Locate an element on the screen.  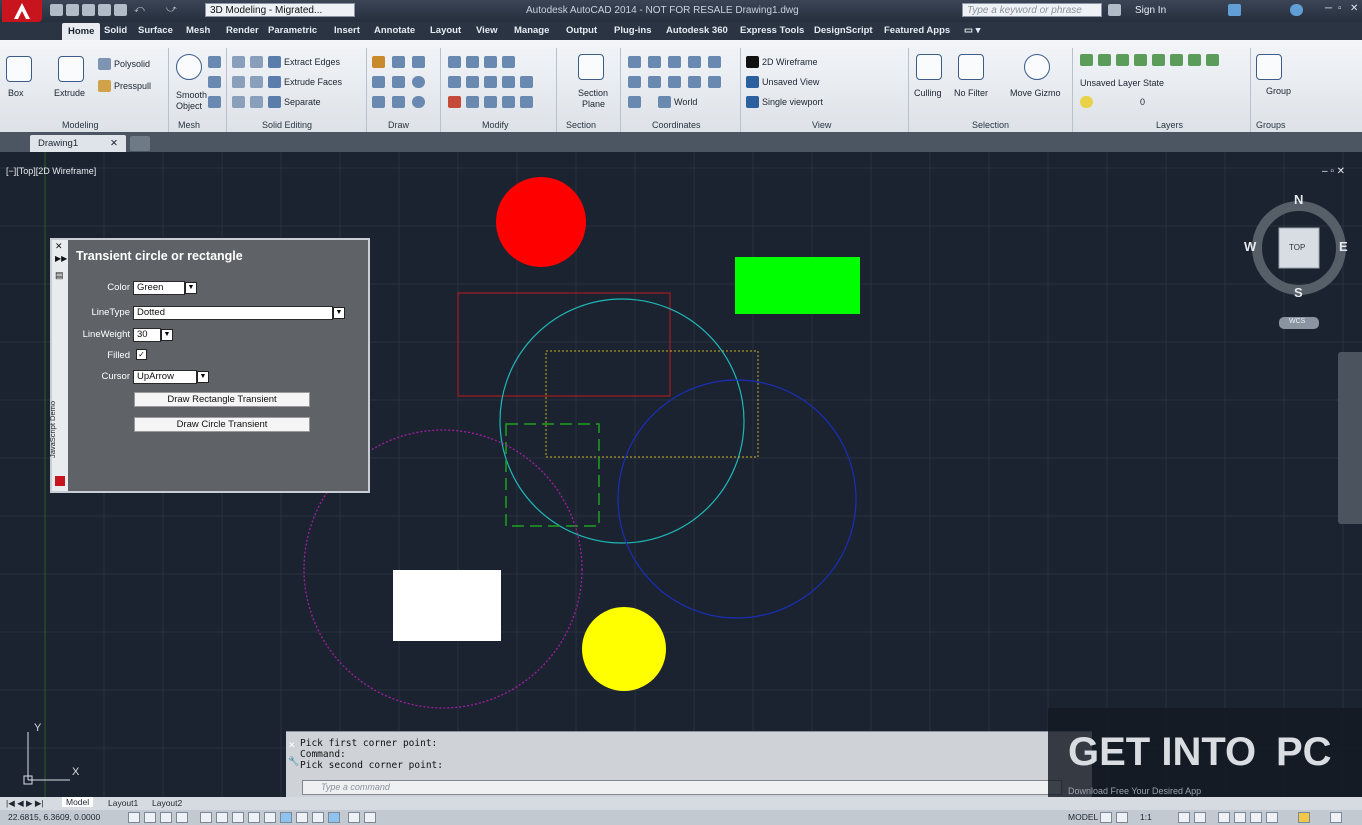
osnap-icon is located at coordinates (222, 817).